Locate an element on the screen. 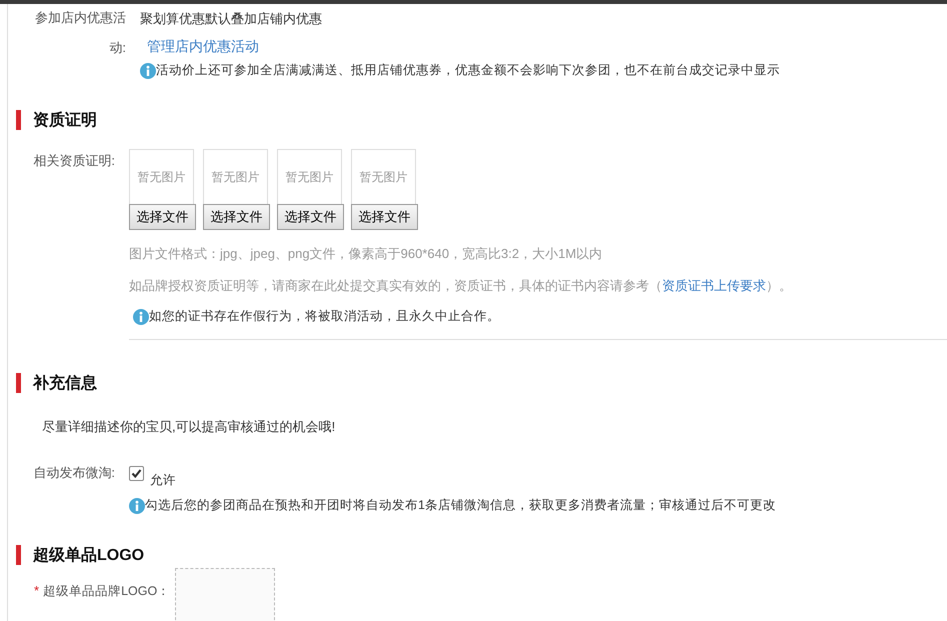 Image resolution: width=947 pixels, height=621 pixels. checkbox is located at coordinates (136, 473).